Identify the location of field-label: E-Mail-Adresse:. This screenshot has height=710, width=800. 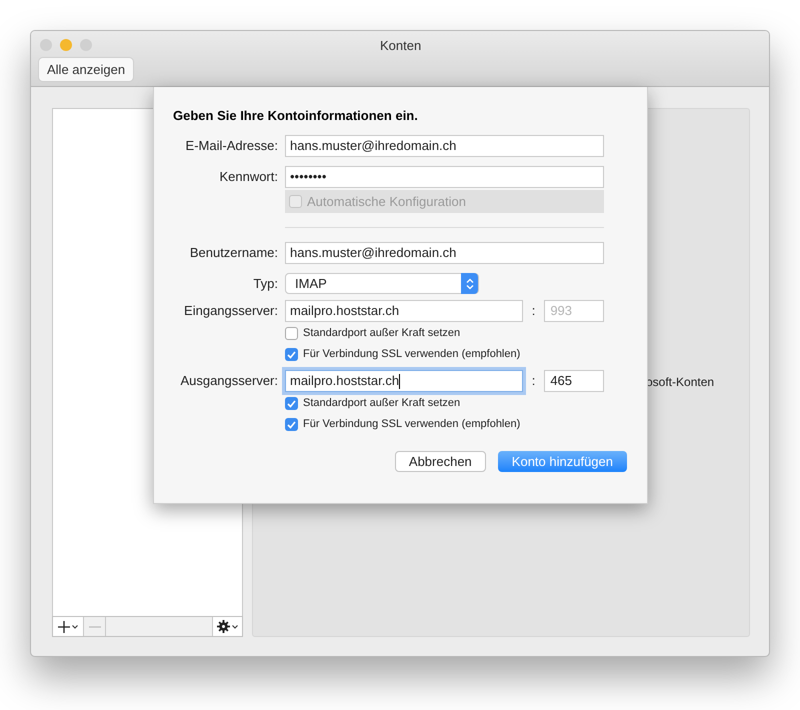
(231, 146).